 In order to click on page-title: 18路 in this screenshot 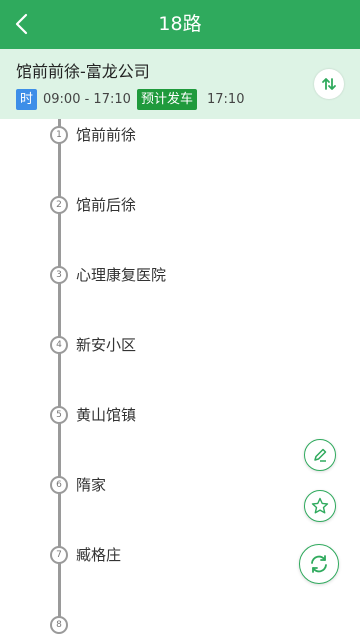, I will do `click(180, 24)`.